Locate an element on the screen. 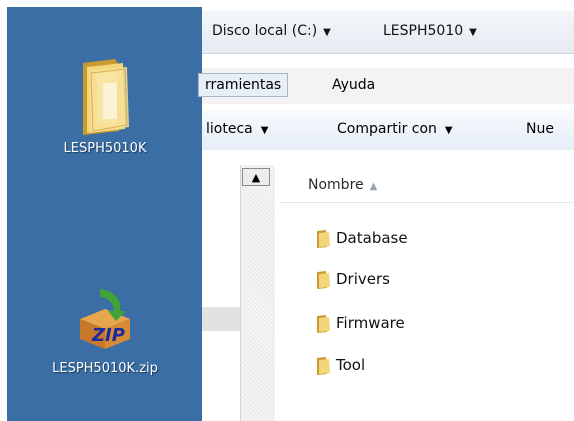 Image resolution: width=574 pixels, height=421 pixels. desktop-icon-zip: ZIP LESPH5010K.zip is located at coordinates (105, 330).